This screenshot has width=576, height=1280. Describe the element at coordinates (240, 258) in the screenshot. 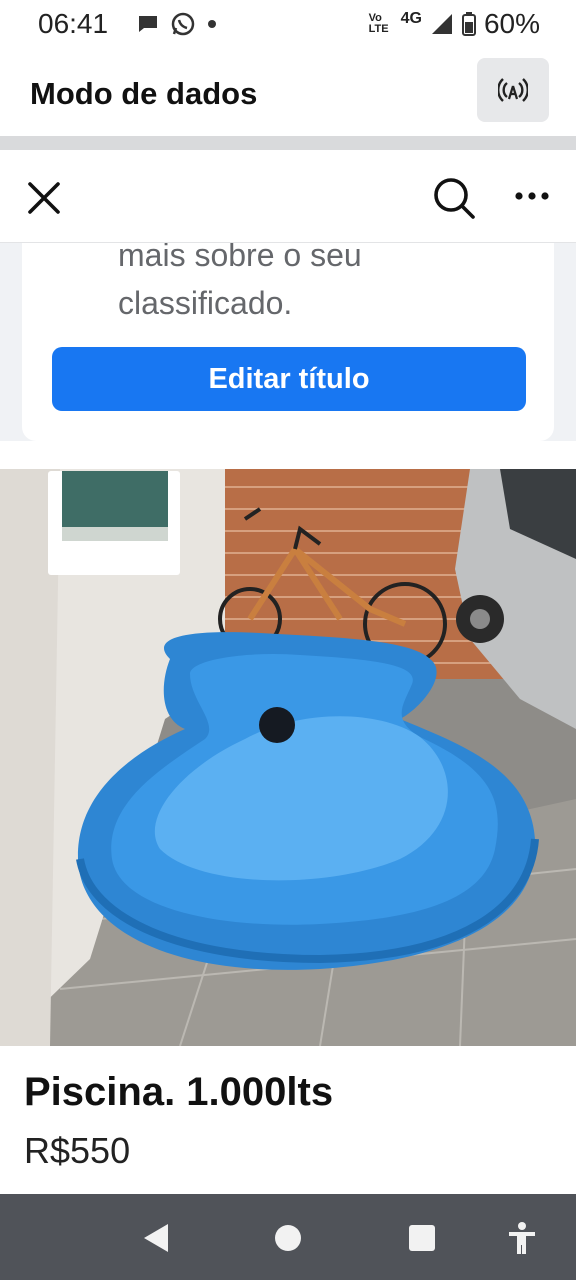

I see `tip-text-partial: mais sobre o seu` at that location.